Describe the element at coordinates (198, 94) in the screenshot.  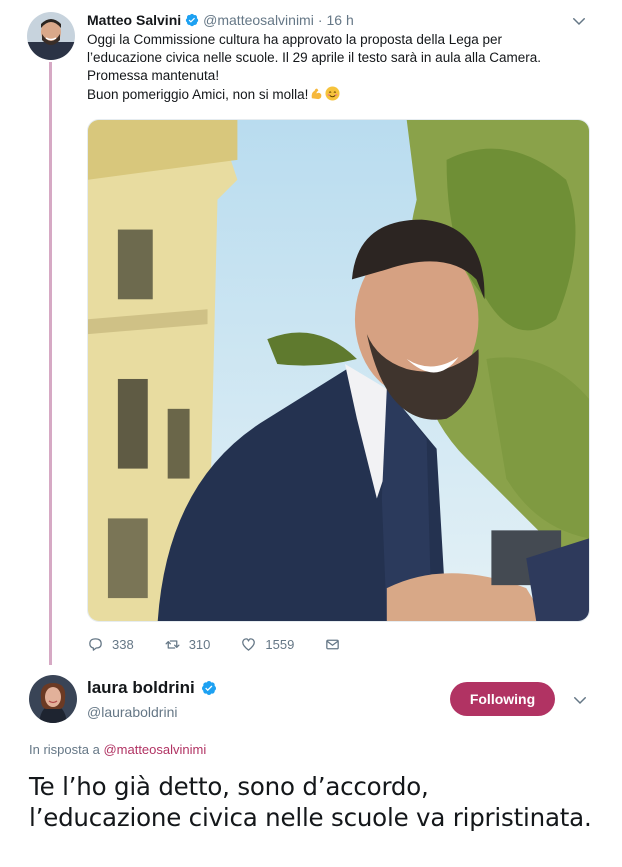
I see `tweet-text-line-content: Buon pomeriggio Amici, non si molla!` at that location.